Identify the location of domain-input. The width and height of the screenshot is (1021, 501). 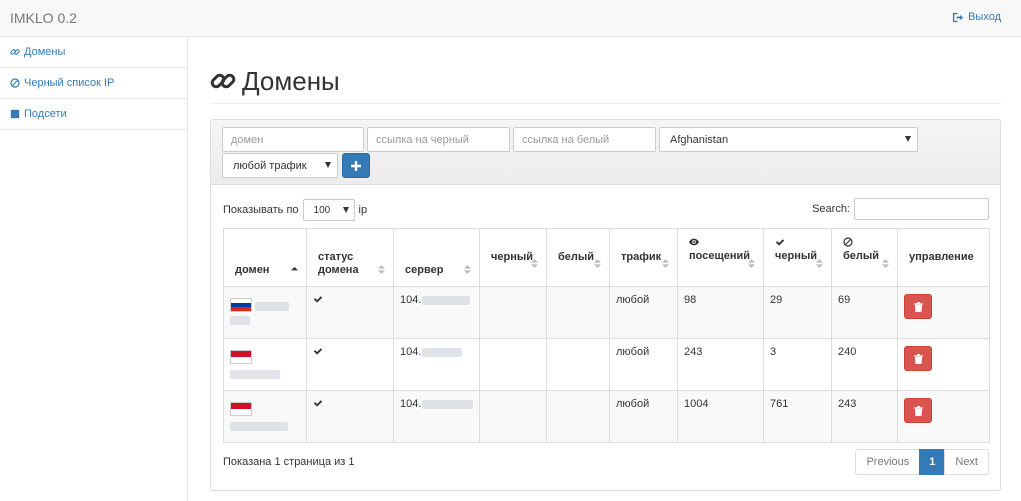
(293, 139).